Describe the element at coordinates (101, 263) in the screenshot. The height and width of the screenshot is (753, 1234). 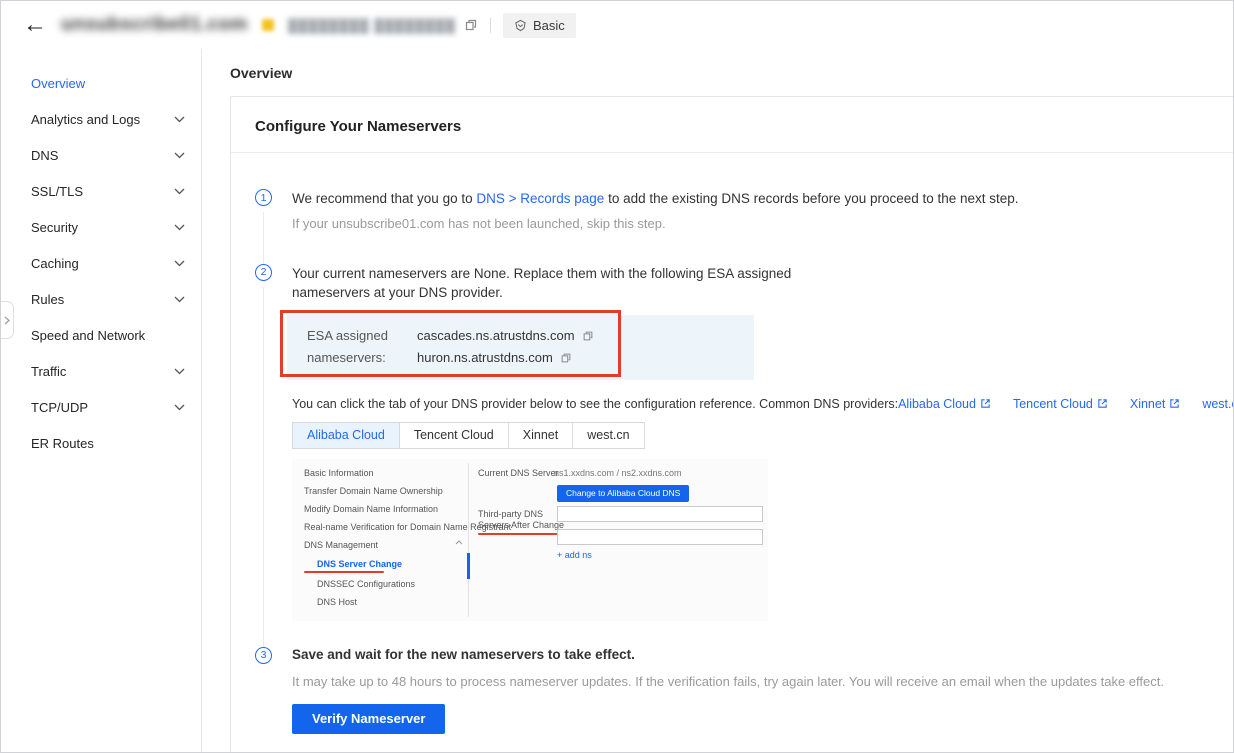
I see `sidebar-item-caching: Caching` at that location.